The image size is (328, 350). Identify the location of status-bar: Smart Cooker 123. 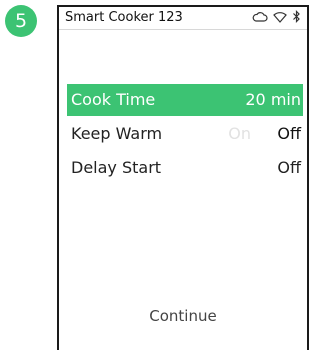
(183, 18).